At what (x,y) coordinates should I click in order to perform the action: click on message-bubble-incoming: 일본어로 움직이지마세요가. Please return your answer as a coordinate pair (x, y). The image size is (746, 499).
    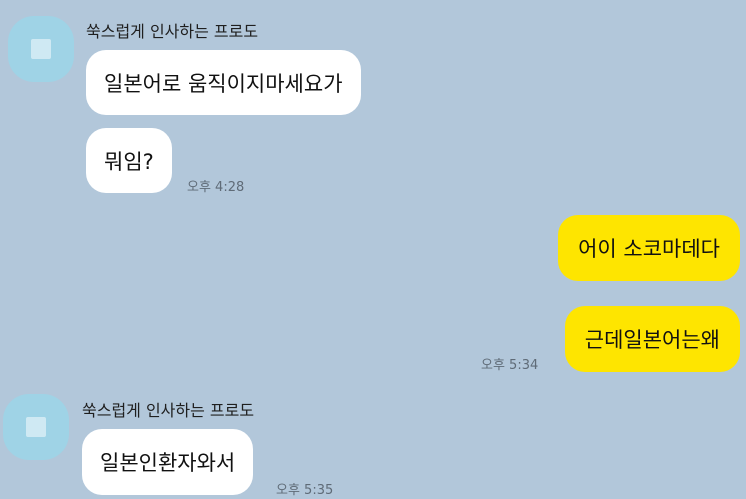
    Looking at the image, I should click on (223, 82).